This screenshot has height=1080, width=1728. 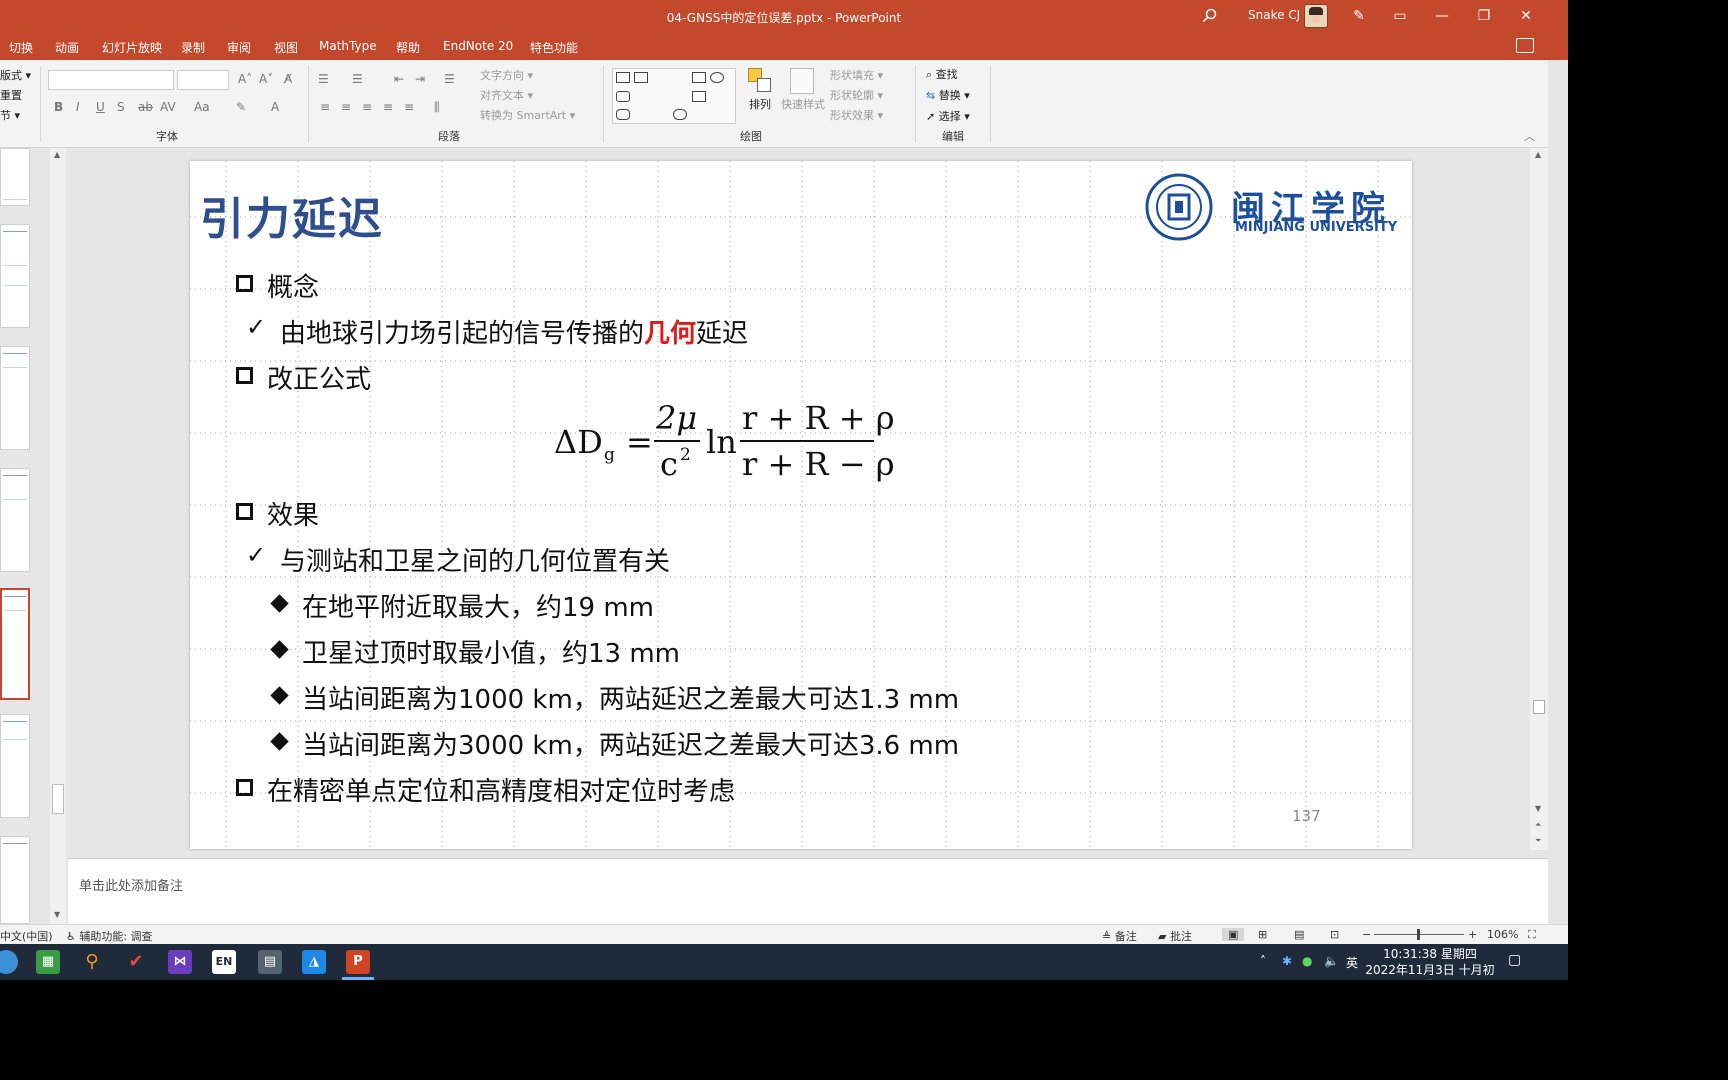 What do you see at coordinates (293, 285) in the screenshot?
I see `bullet-concept: 概念` at bounding box center [293, 285].